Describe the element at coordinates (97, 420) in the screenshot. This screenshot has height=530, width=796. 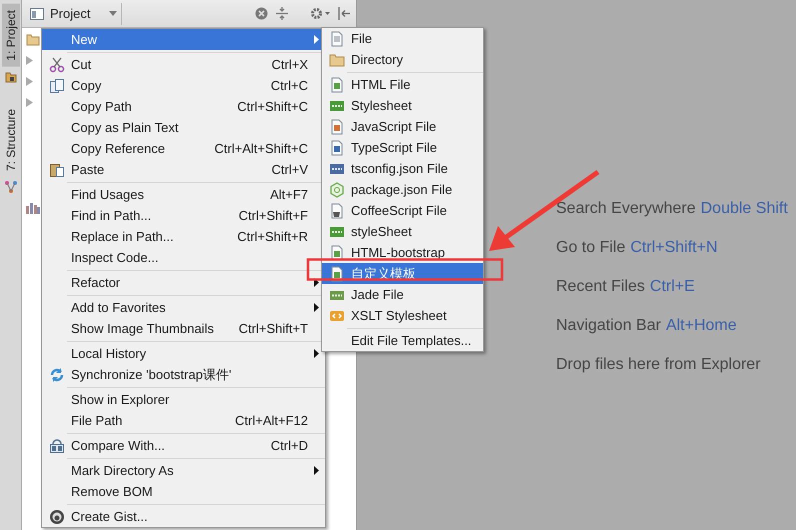
I see `menu-label: File Path` at that location.